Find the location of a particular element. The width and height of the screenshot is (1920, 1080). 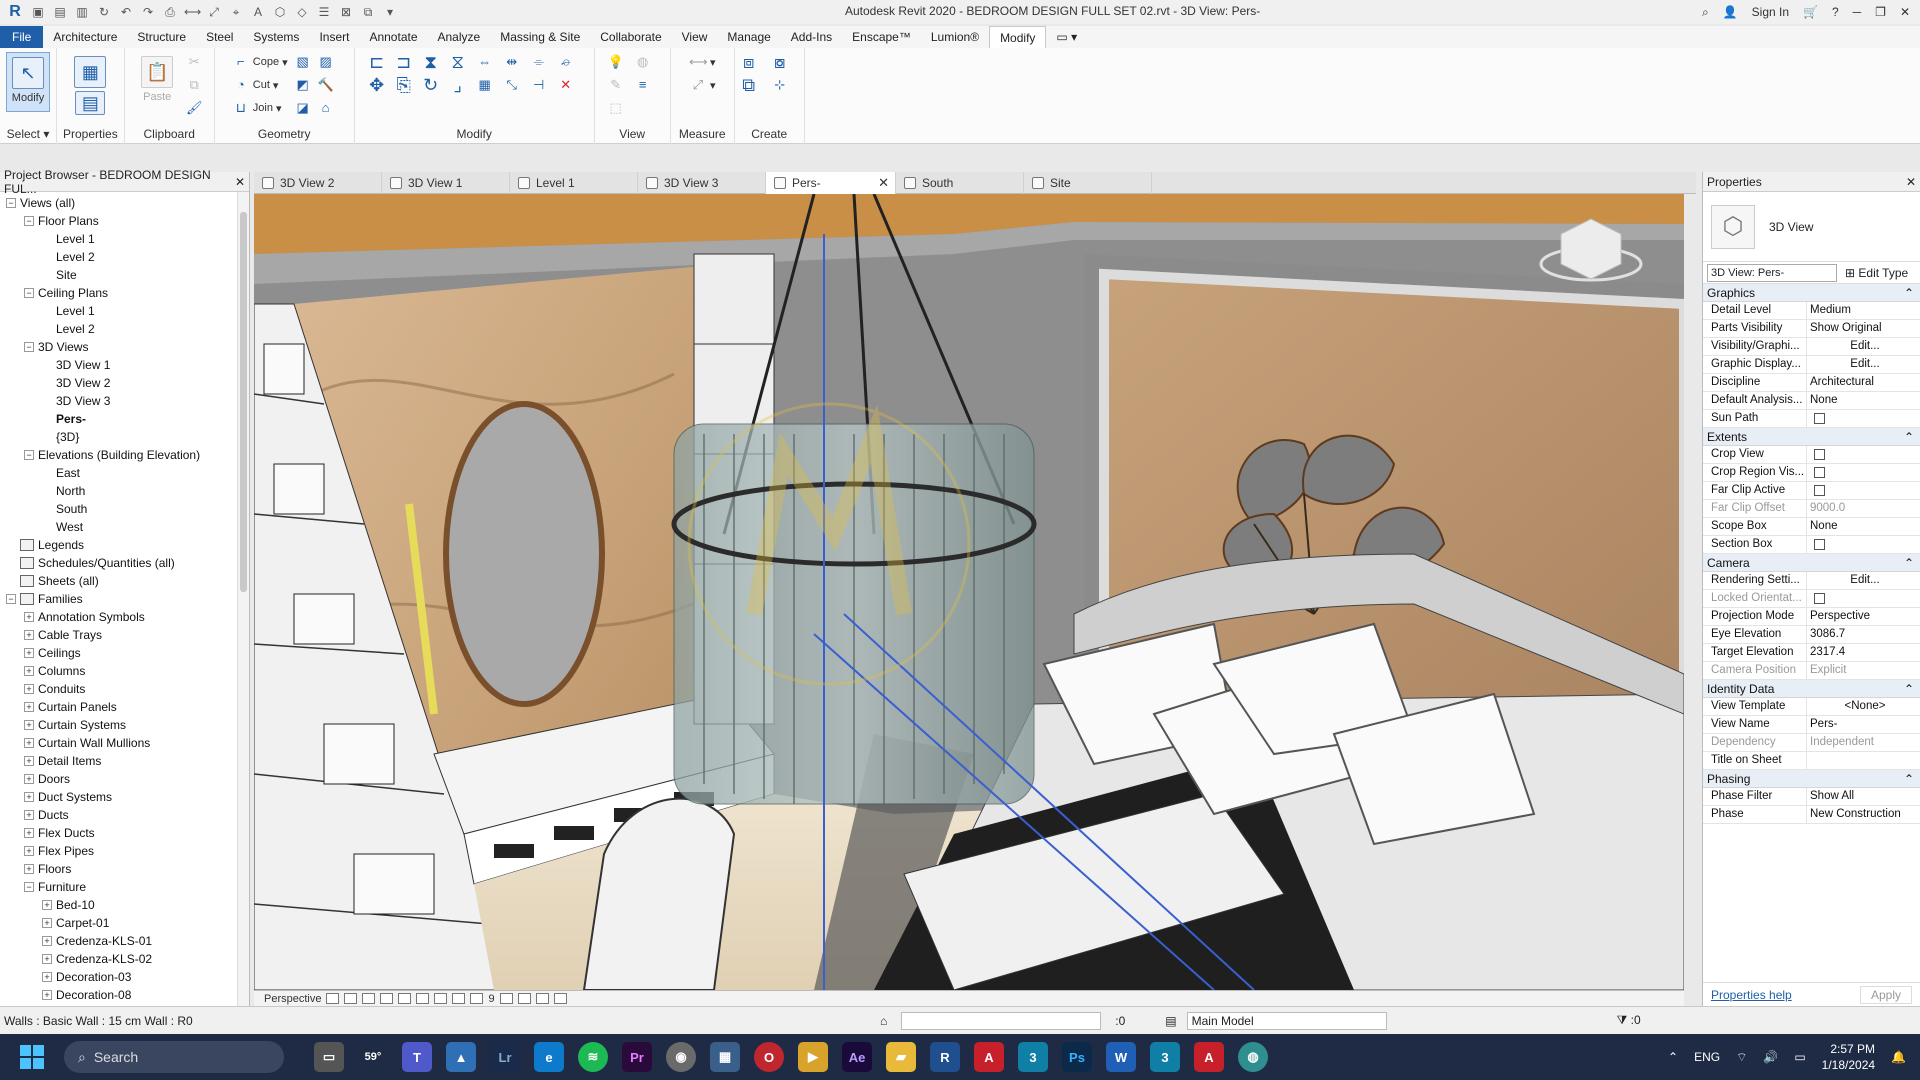

split-face-icon: ▨ is located at coordinates (327, 62).